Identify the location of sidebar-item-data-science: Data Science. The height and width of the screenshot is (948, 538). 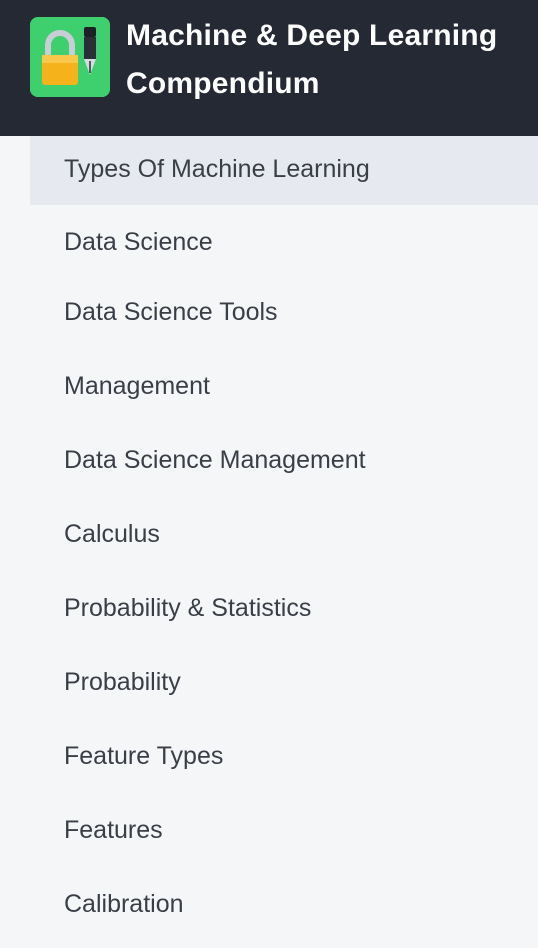
(284, 242).